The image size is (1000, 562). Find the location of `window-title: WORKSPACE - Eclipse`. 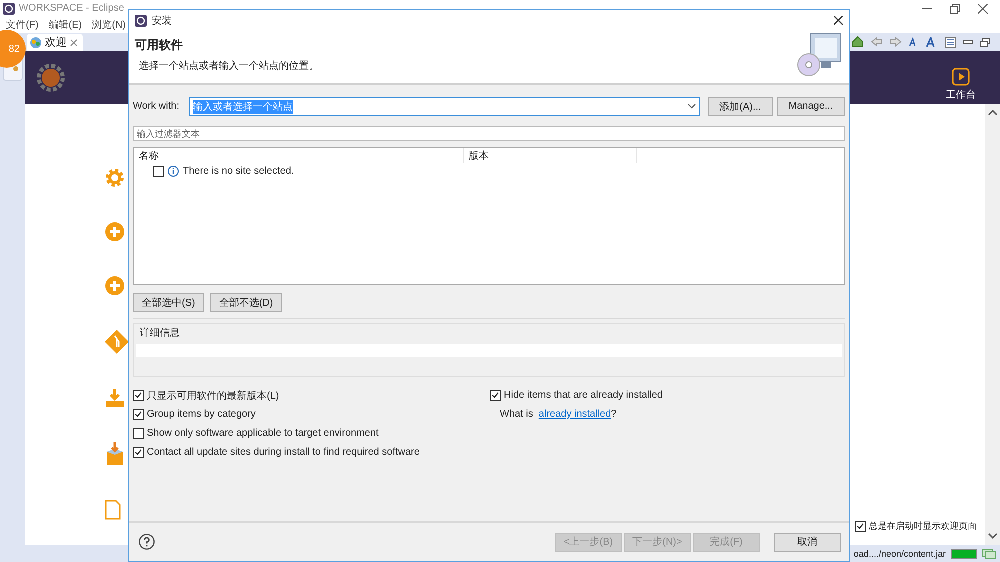

window-title: WORKSPACE - Eclipse is located at coordinates (71, 8).